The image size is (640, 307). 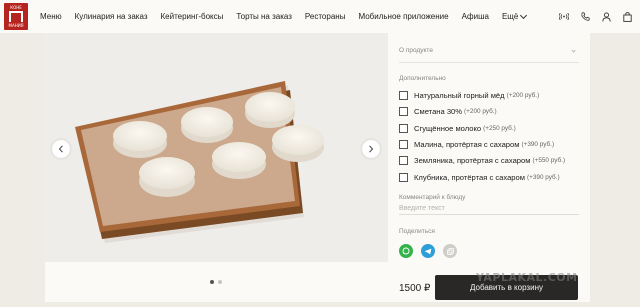 What do you see at coordinates (415, 288) in the screenshot?
I see `product-price: 1500 ₽` at bounding box center [415, 288].